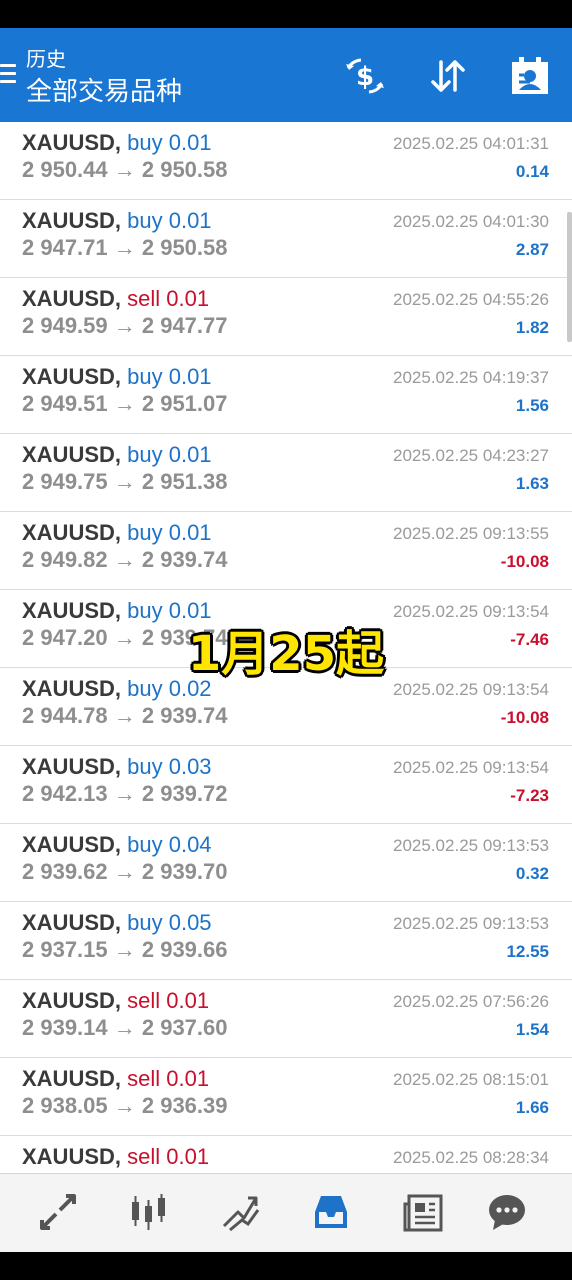  Describe the element at coordinates (169, 688) in the screenshot. I see `trade-direction: buy 0.02` at that location.